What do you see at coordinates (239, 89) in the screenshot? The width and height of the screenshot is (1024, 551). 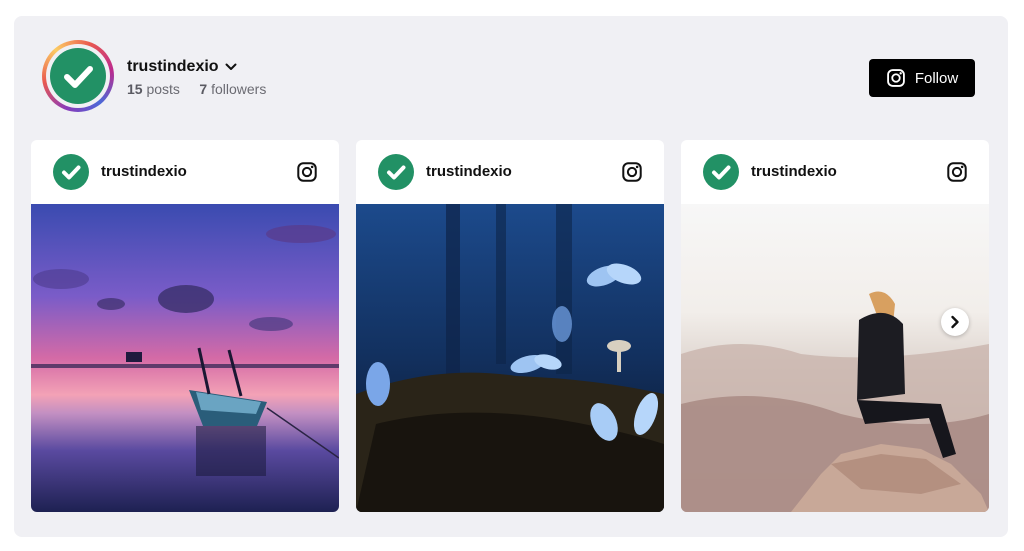 I see `followers-label: followers` at bounding box center [239, 89].